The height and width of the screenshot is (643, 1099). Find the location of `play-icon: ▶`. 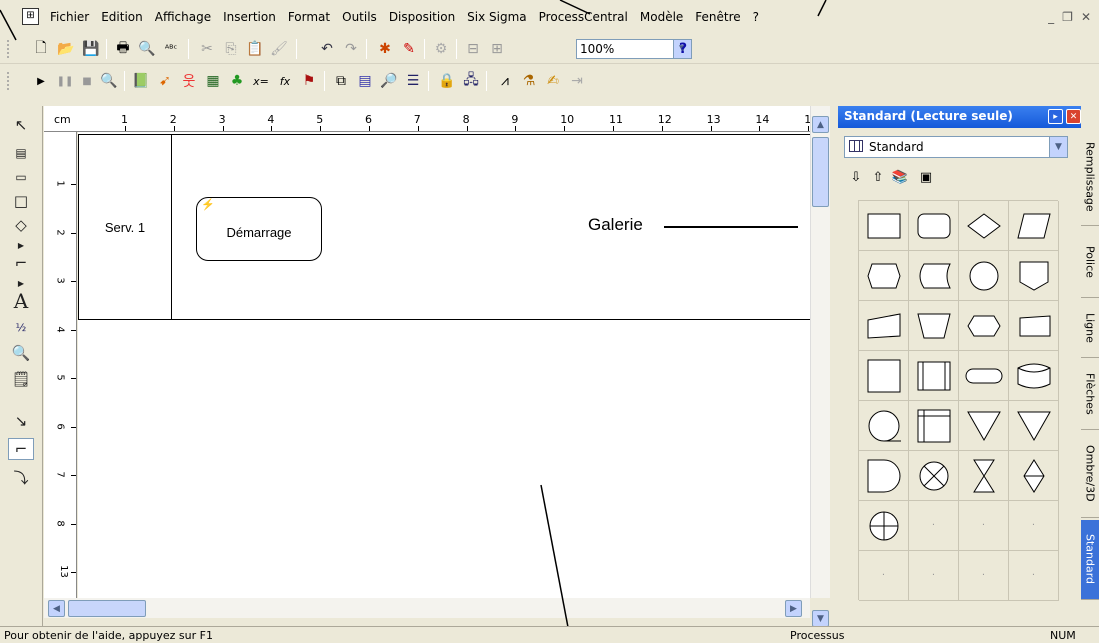

play-icon: ▶ is located at coordinates (41, 81).